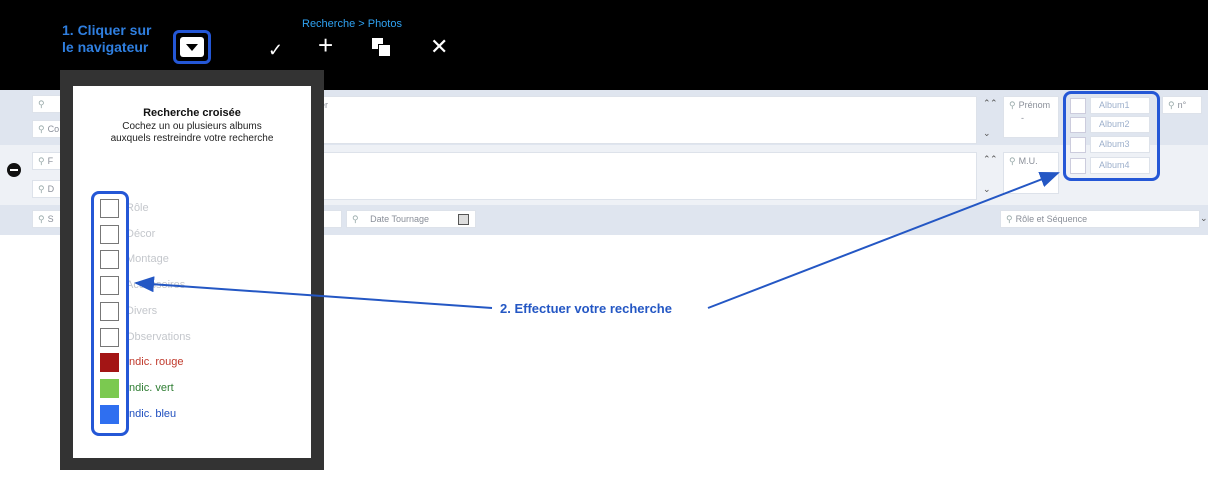  Describe the element at coordinates (439, 47) in the screenshot. I see `close-icon: ✕` at that location.